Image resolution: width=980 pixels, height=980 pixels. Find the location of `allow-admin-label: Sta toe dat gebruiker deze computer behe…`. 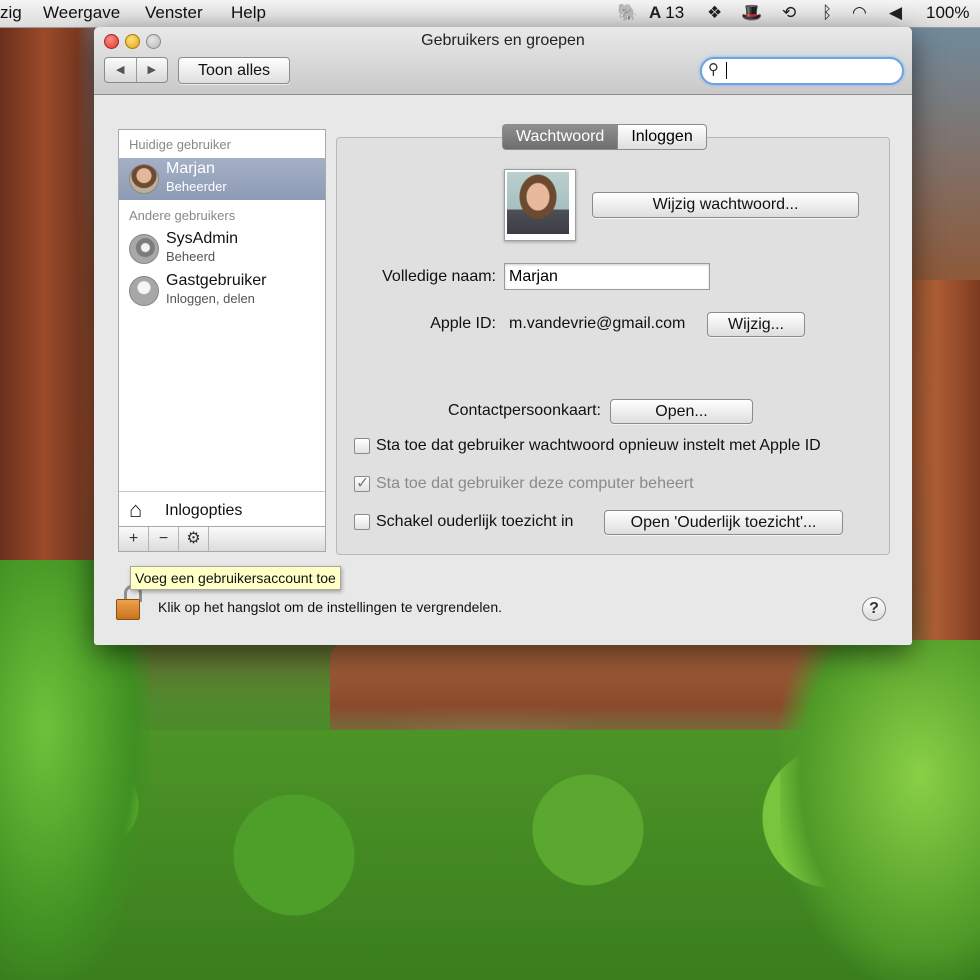

allow-admin-label: Sta toe dat gebruiker deze computer behe… is located at coordinates (535, 483).